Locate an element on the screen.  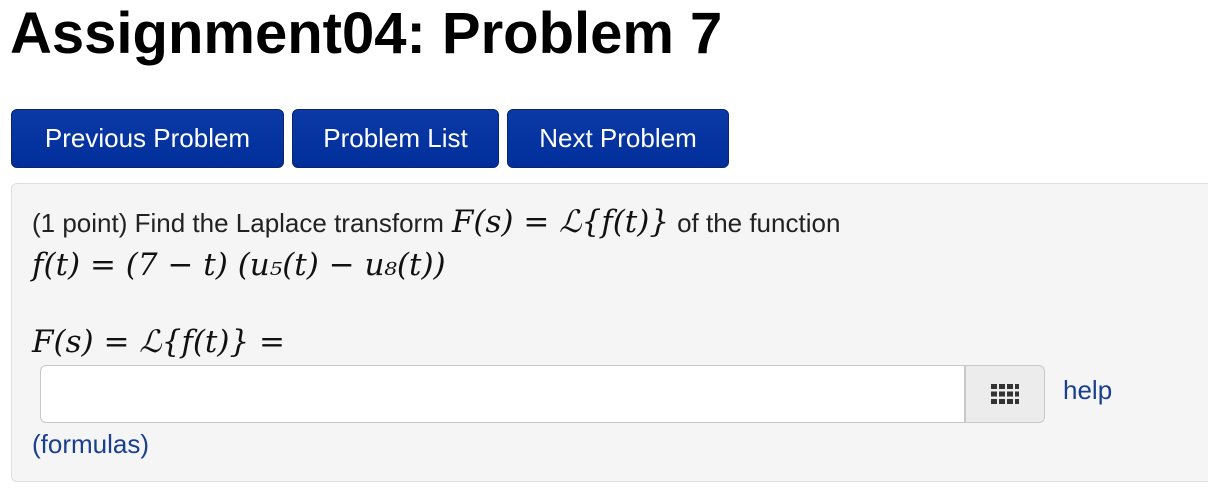
formulas-link: (formulas) is located at coordinates (90, 444).